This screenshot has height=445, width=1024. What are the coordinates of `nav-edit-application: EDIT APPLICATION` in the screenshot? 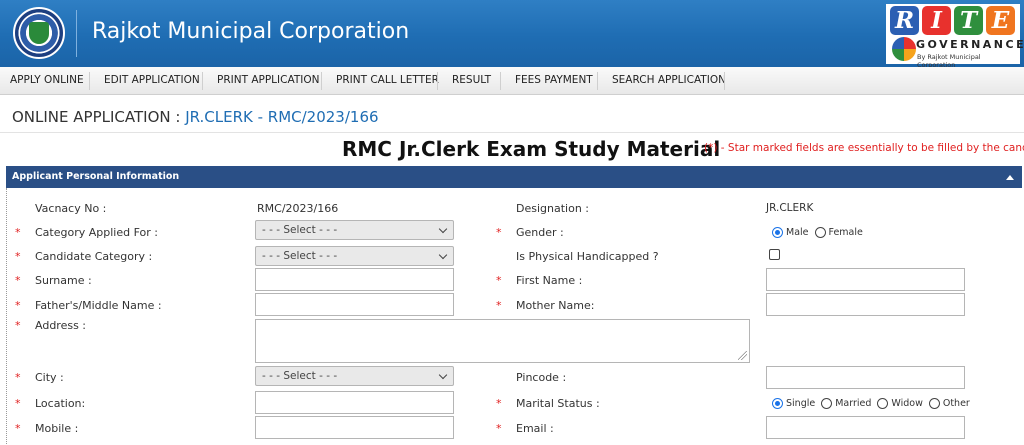 It's located at (152, 81).